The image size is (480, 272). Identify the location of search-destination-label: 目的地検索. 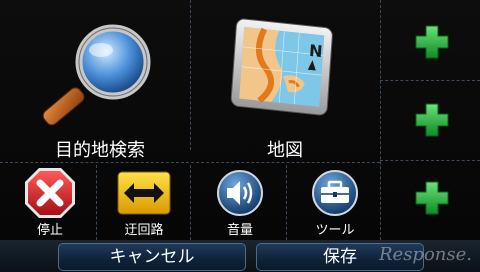
(100, 150).